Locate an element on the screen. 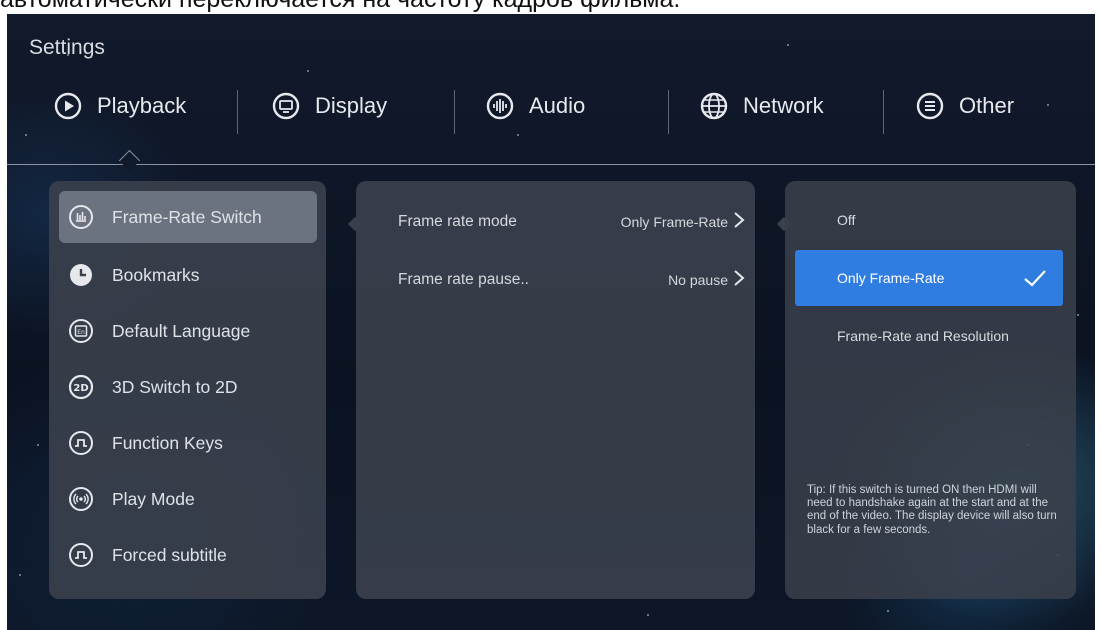 The image size is (1101, 630). svg-text: 2D is located at coordinates (80, 388).